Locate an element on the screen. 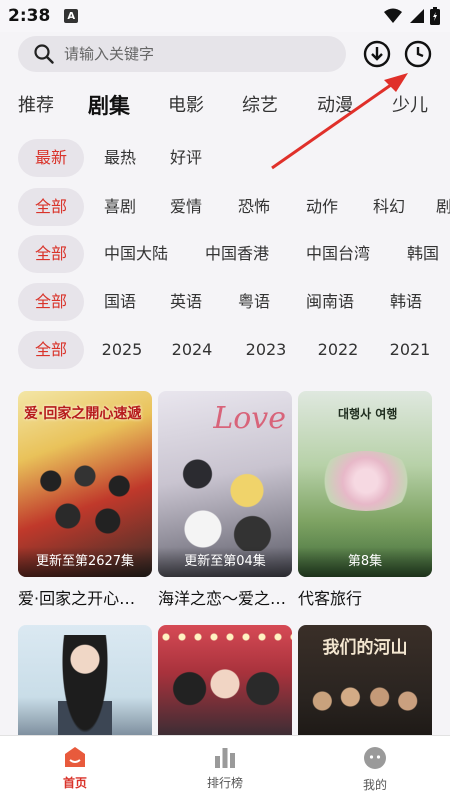 Image resolution: width=450 pixels, height=800 pixels. signal-icon is located at coordinates (417, 16).